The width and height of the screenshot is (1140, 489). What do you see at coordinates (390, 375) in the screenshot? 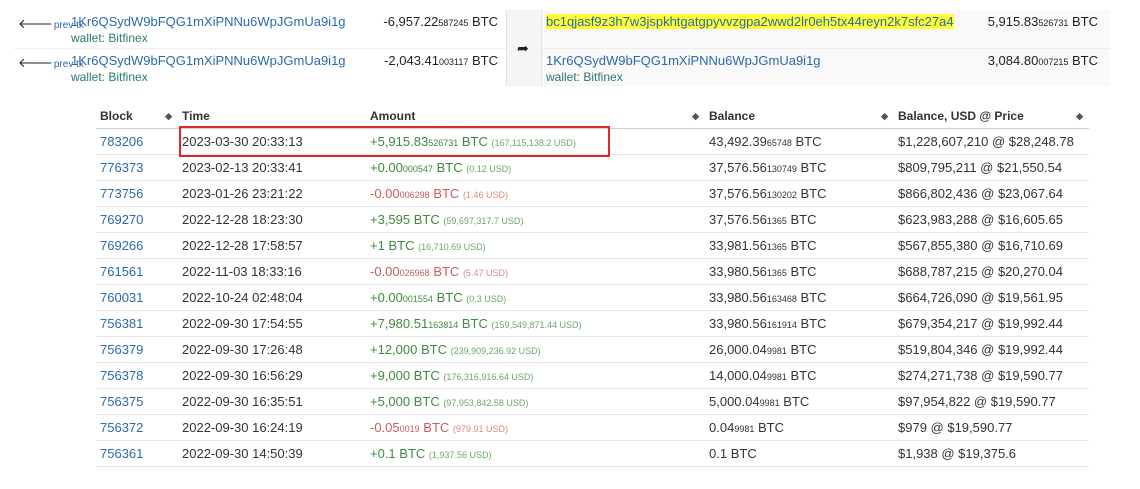
I see `amount-main: +9,000` at bounding box center [390, 375].